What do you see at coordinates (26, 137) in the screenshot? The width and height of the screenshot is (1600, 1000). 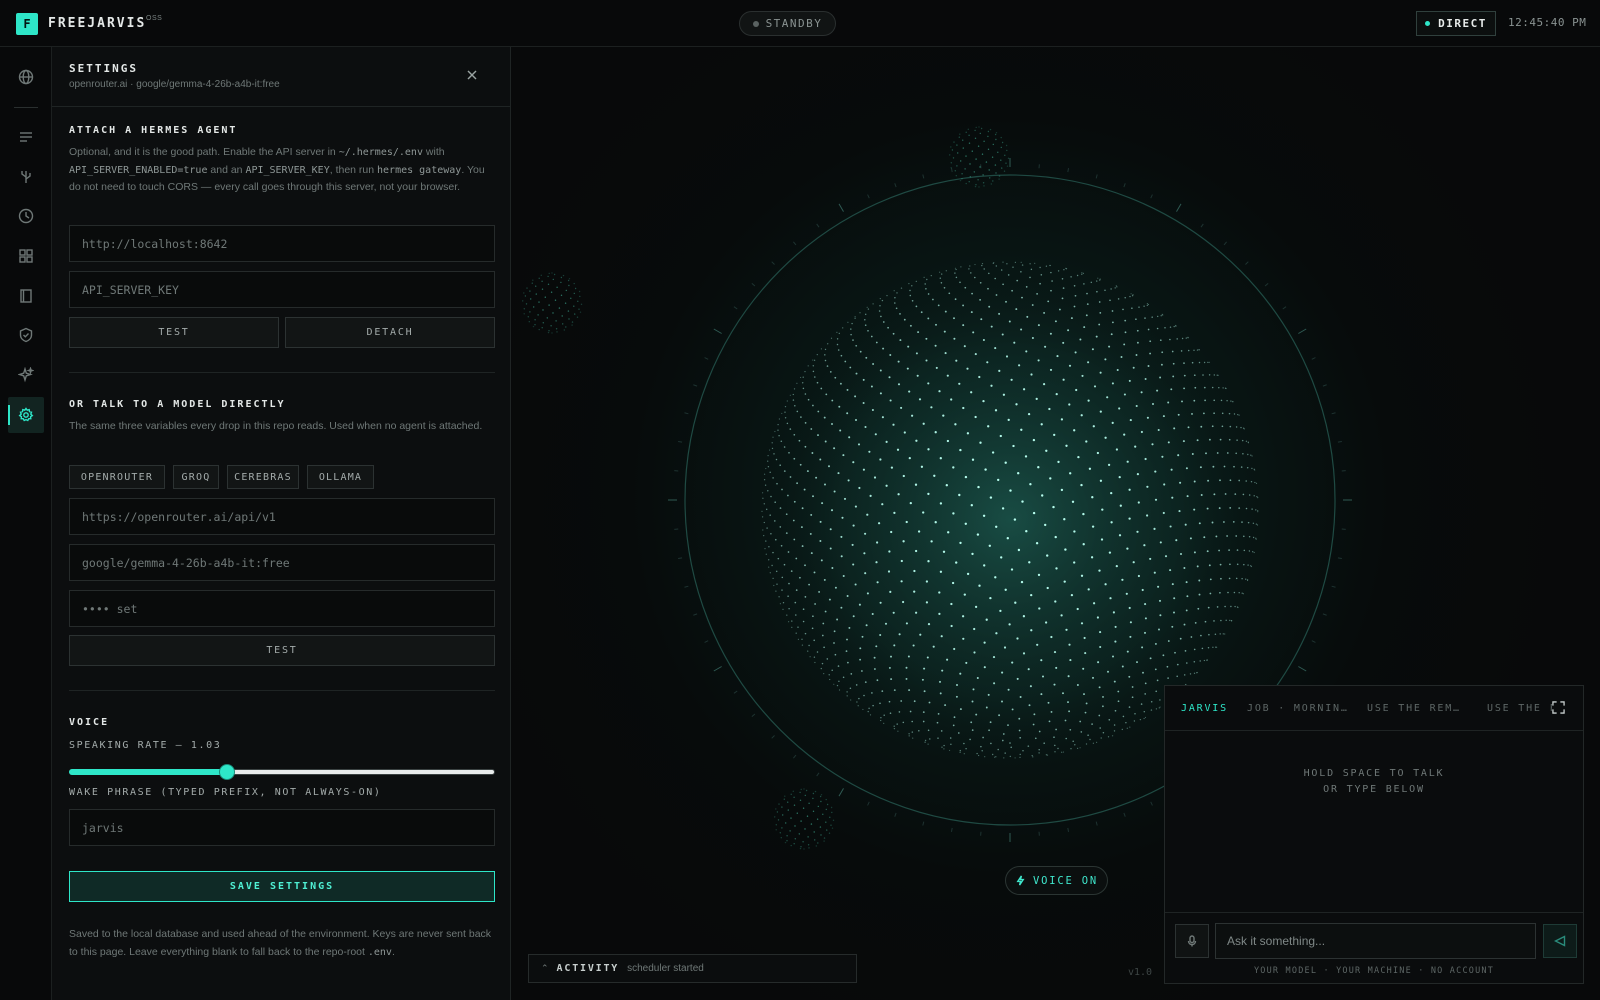 I see `nav-list` at bounding box center [26, 137].